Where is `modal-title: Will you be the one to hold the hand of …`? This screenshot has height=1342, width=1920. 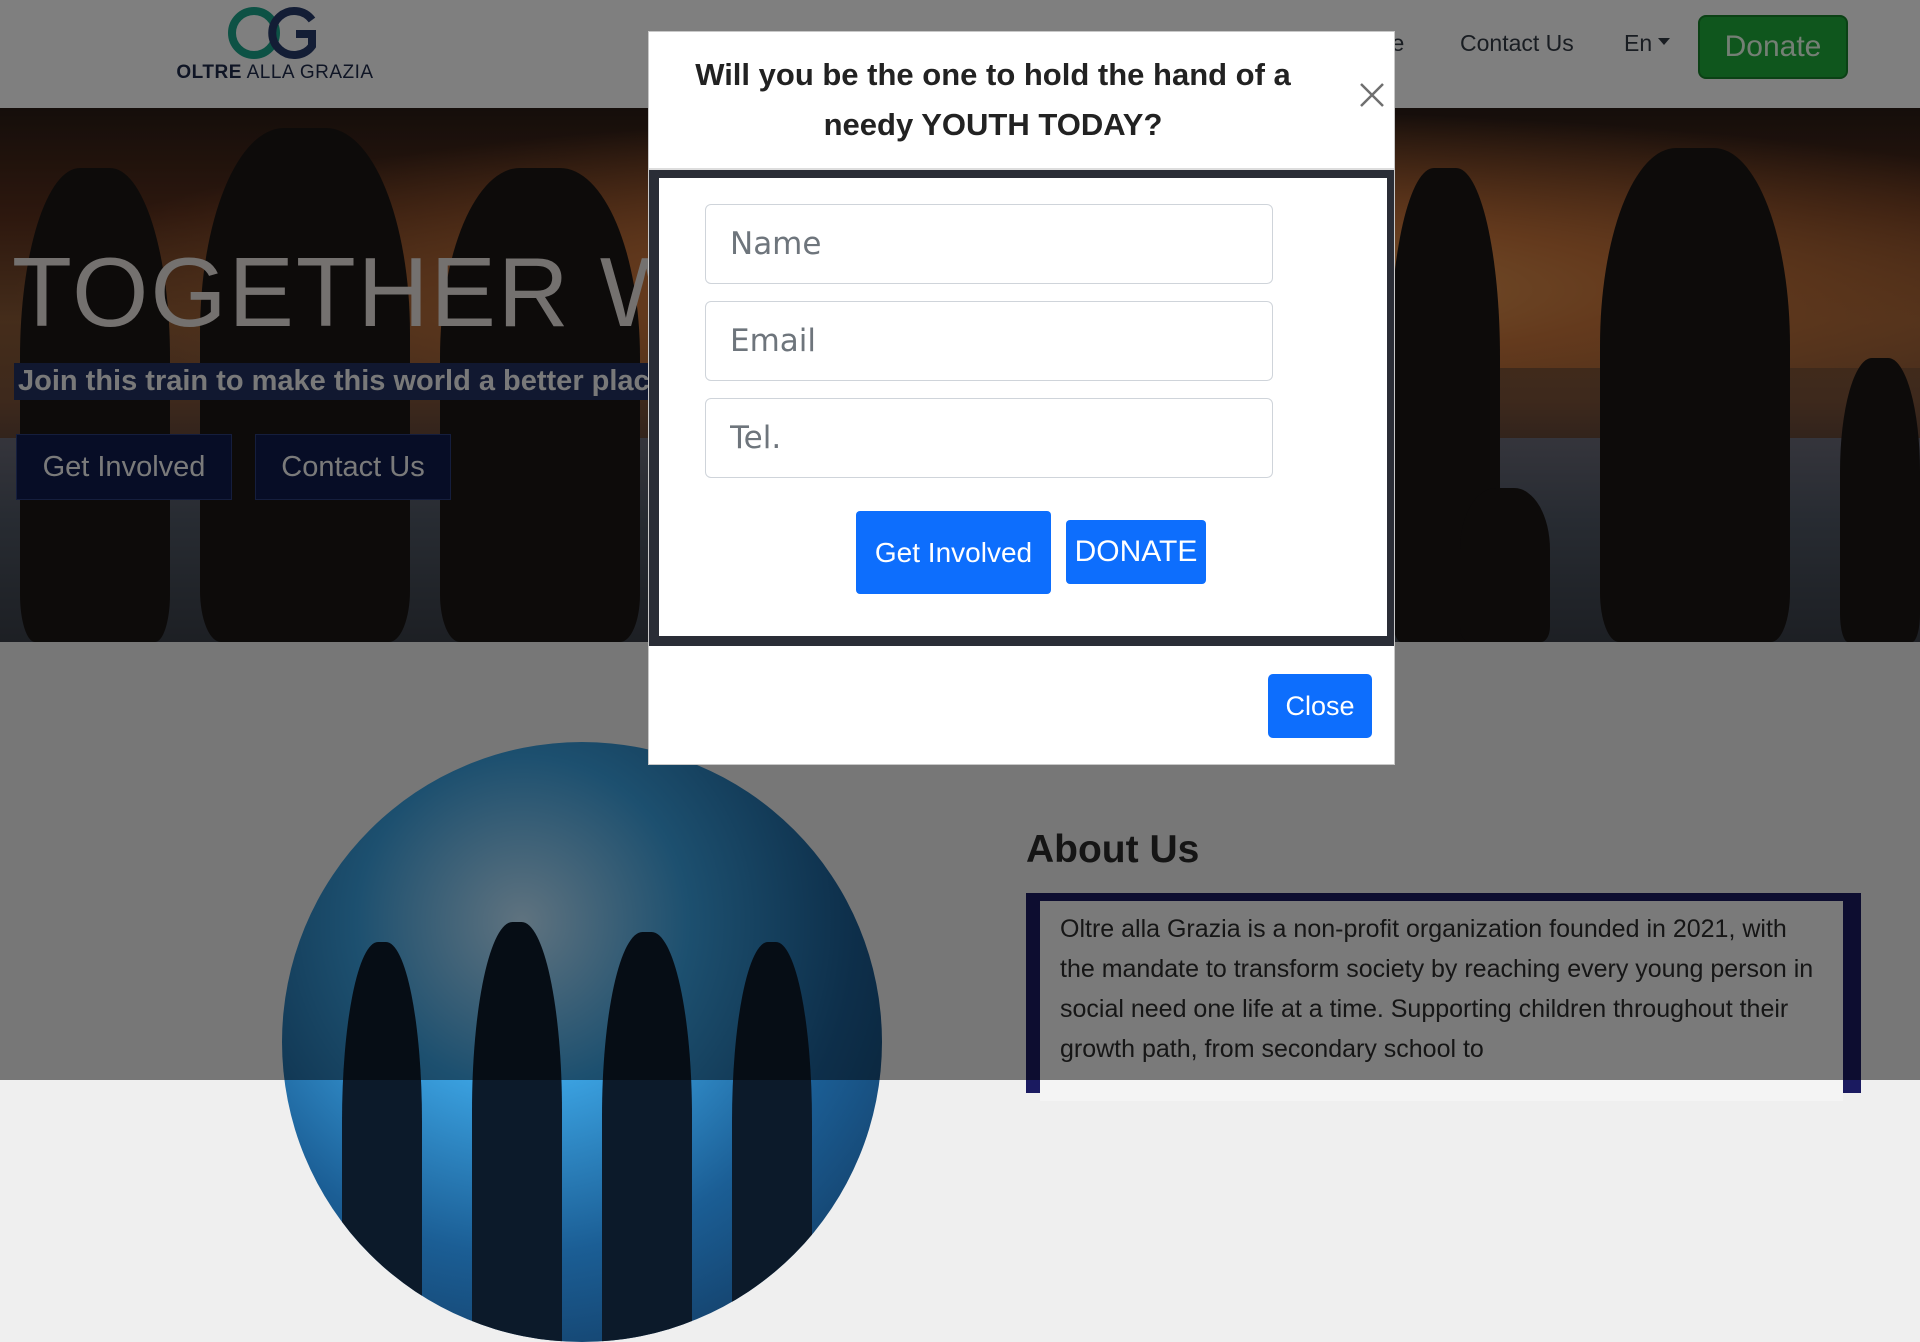 modal-title: Will you be the one to hold the hand of … is located at coordinates (993, 99).